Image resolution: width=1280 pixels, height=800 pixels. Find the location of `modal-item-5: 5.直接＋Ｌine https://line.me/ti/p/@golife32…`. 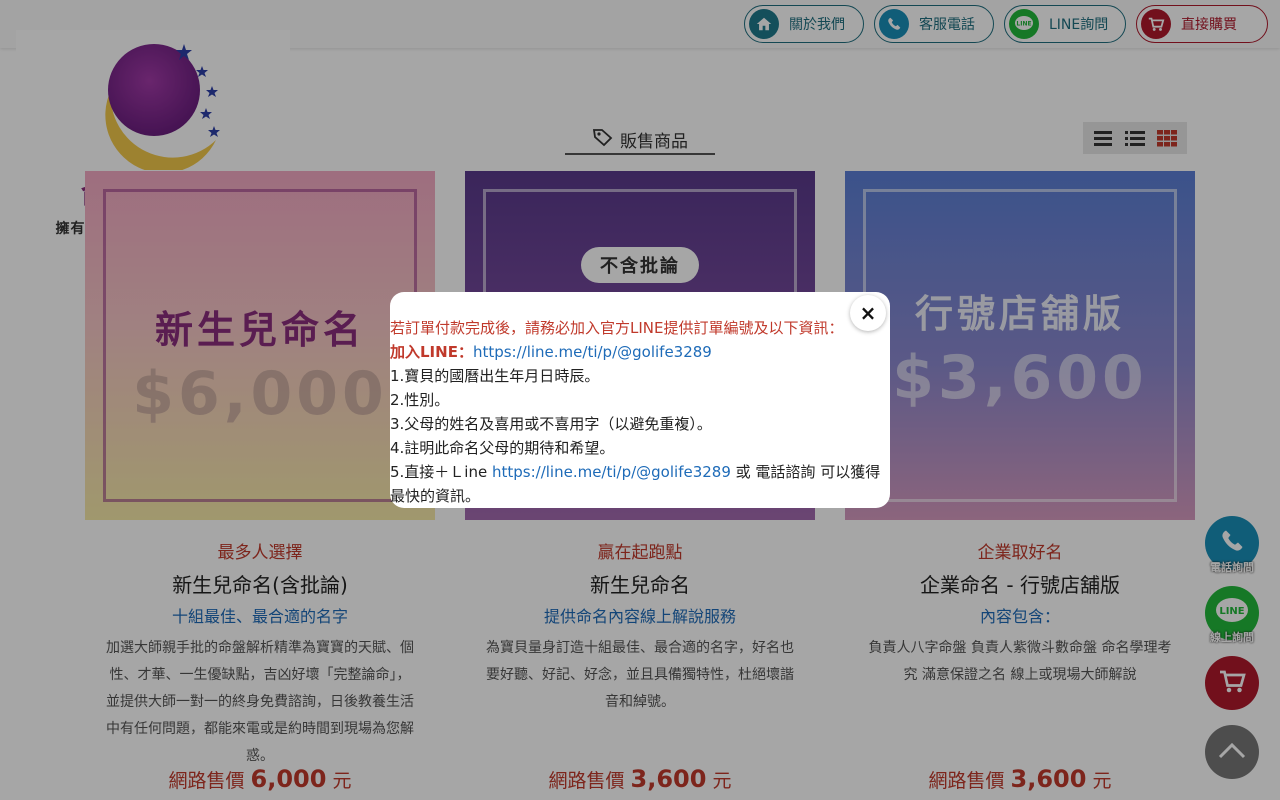

modal-item-5: 5.直接＋Ｌine https://line.me/ti/p/@golife32… is located at coordinates (636, 484).